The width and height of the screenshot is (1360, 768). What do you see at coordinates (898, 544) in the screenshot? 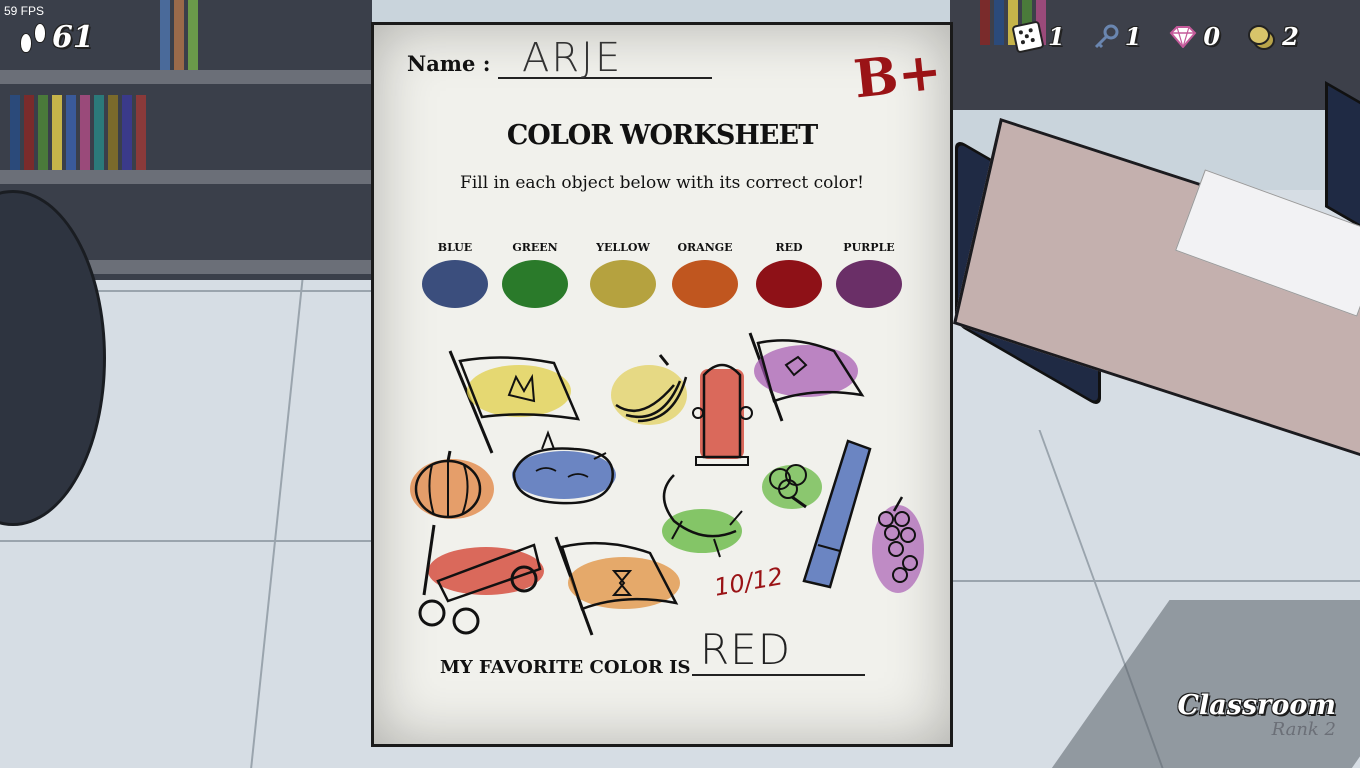
I see `grapes-drawing` at bounding box center [898, 544].